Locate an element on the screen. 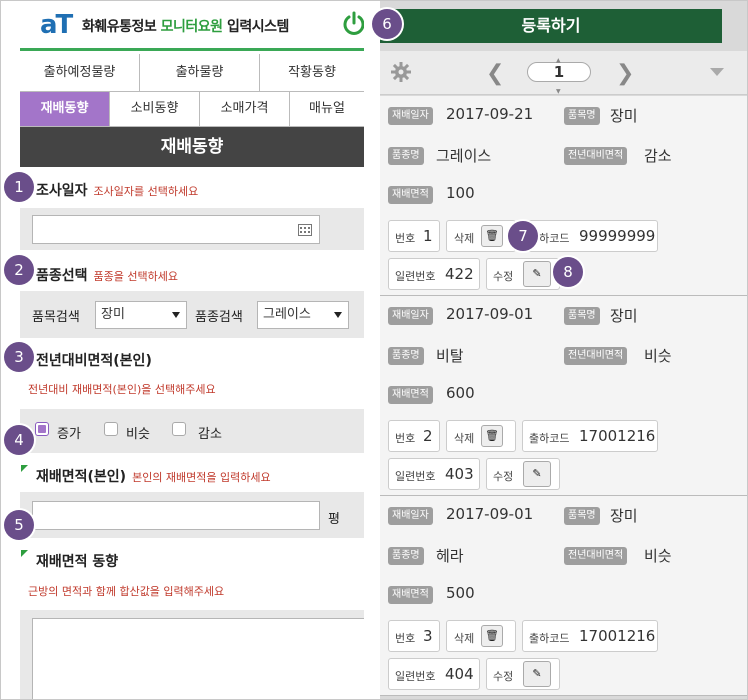 The width and height of the screenshot is (748, 700). menu-crop-status: 작황동향 is located at coordinates (312, 73).